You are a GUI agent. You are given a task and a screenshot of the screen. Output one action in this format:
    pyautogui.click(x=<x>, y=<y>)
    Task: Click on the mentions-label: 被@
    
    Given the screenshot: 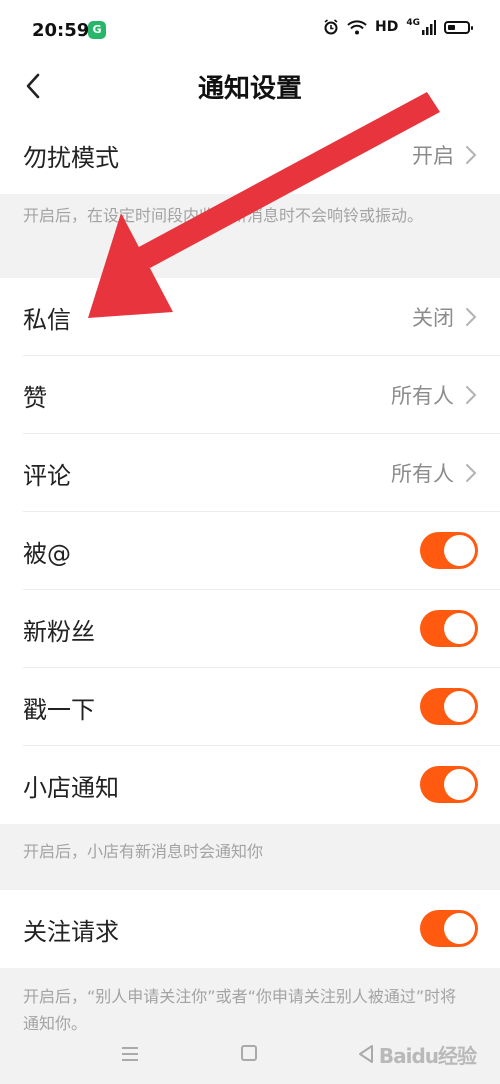 What is the action you would take?
    pyautogui.click(x=47, y=554)
    